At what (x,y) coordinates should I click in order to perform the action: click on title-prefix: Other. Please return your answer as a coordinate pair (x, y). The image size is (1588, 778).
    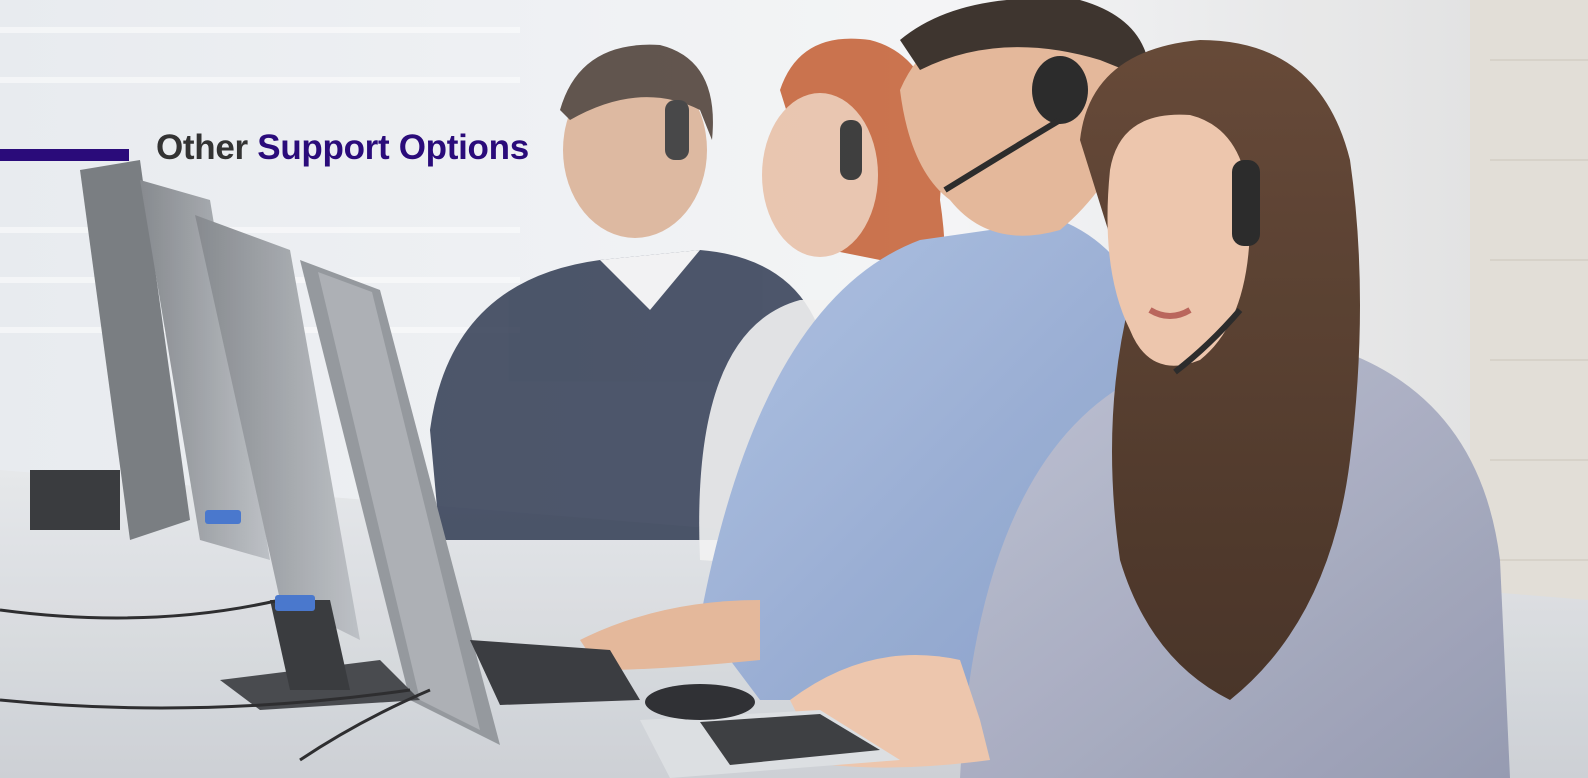
    Looking at the image, I should click on (202, 147).